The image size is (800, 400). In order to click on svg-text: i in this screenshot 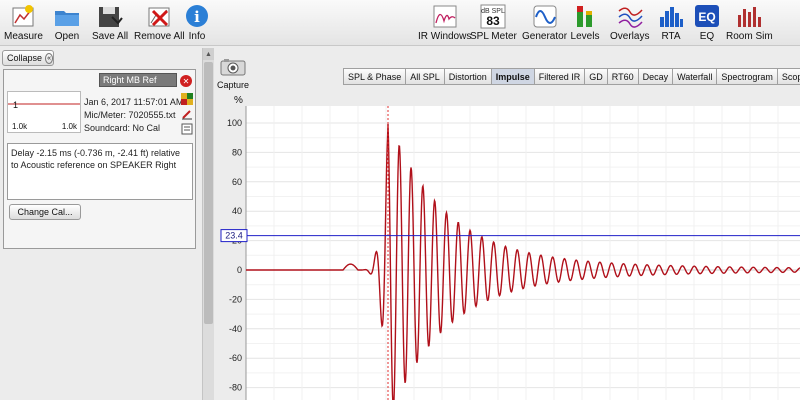, I will do `click(197, 17)`.